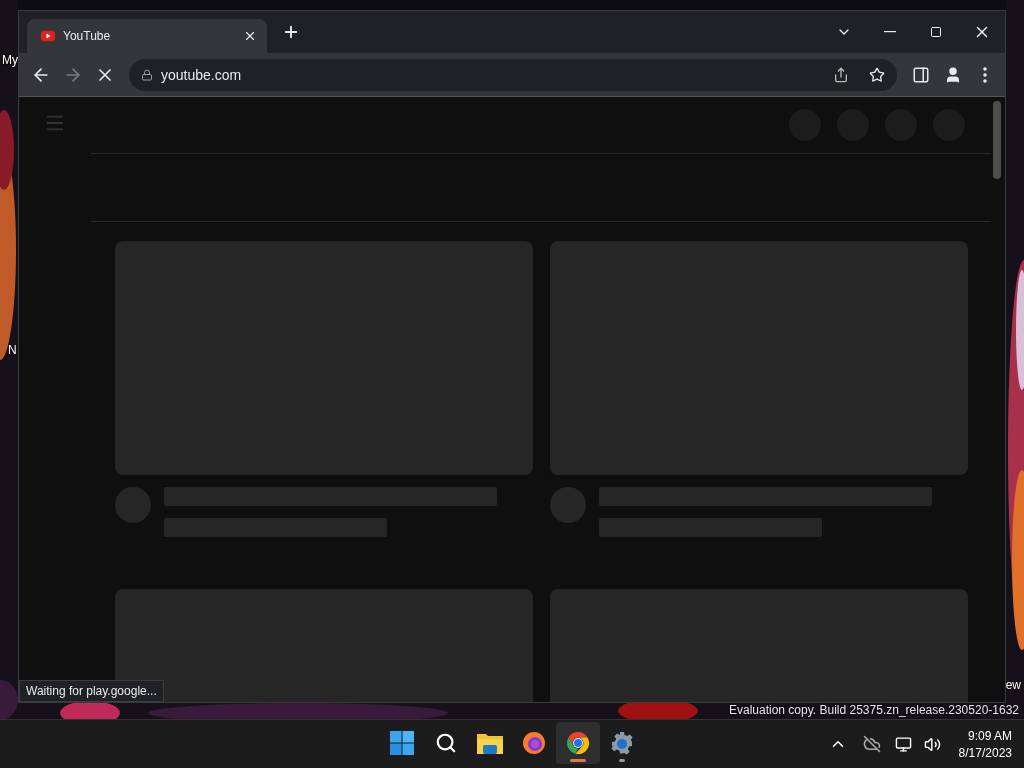 The width and height of the screenshot is (1024, 768). Describe the element at coordinates (904, 744) in the screenshot. I see `monitor-icon` at that location.